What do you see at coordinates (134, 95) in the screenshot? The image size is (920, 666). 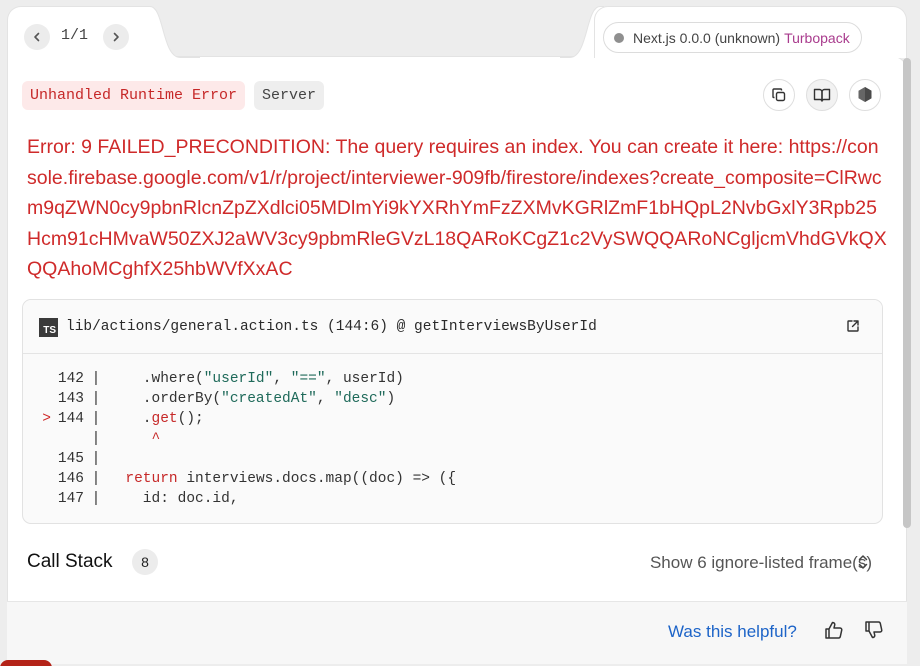 I see `error-type-badge: Unhandled Runtime Error` at bounding box center [134, 95].